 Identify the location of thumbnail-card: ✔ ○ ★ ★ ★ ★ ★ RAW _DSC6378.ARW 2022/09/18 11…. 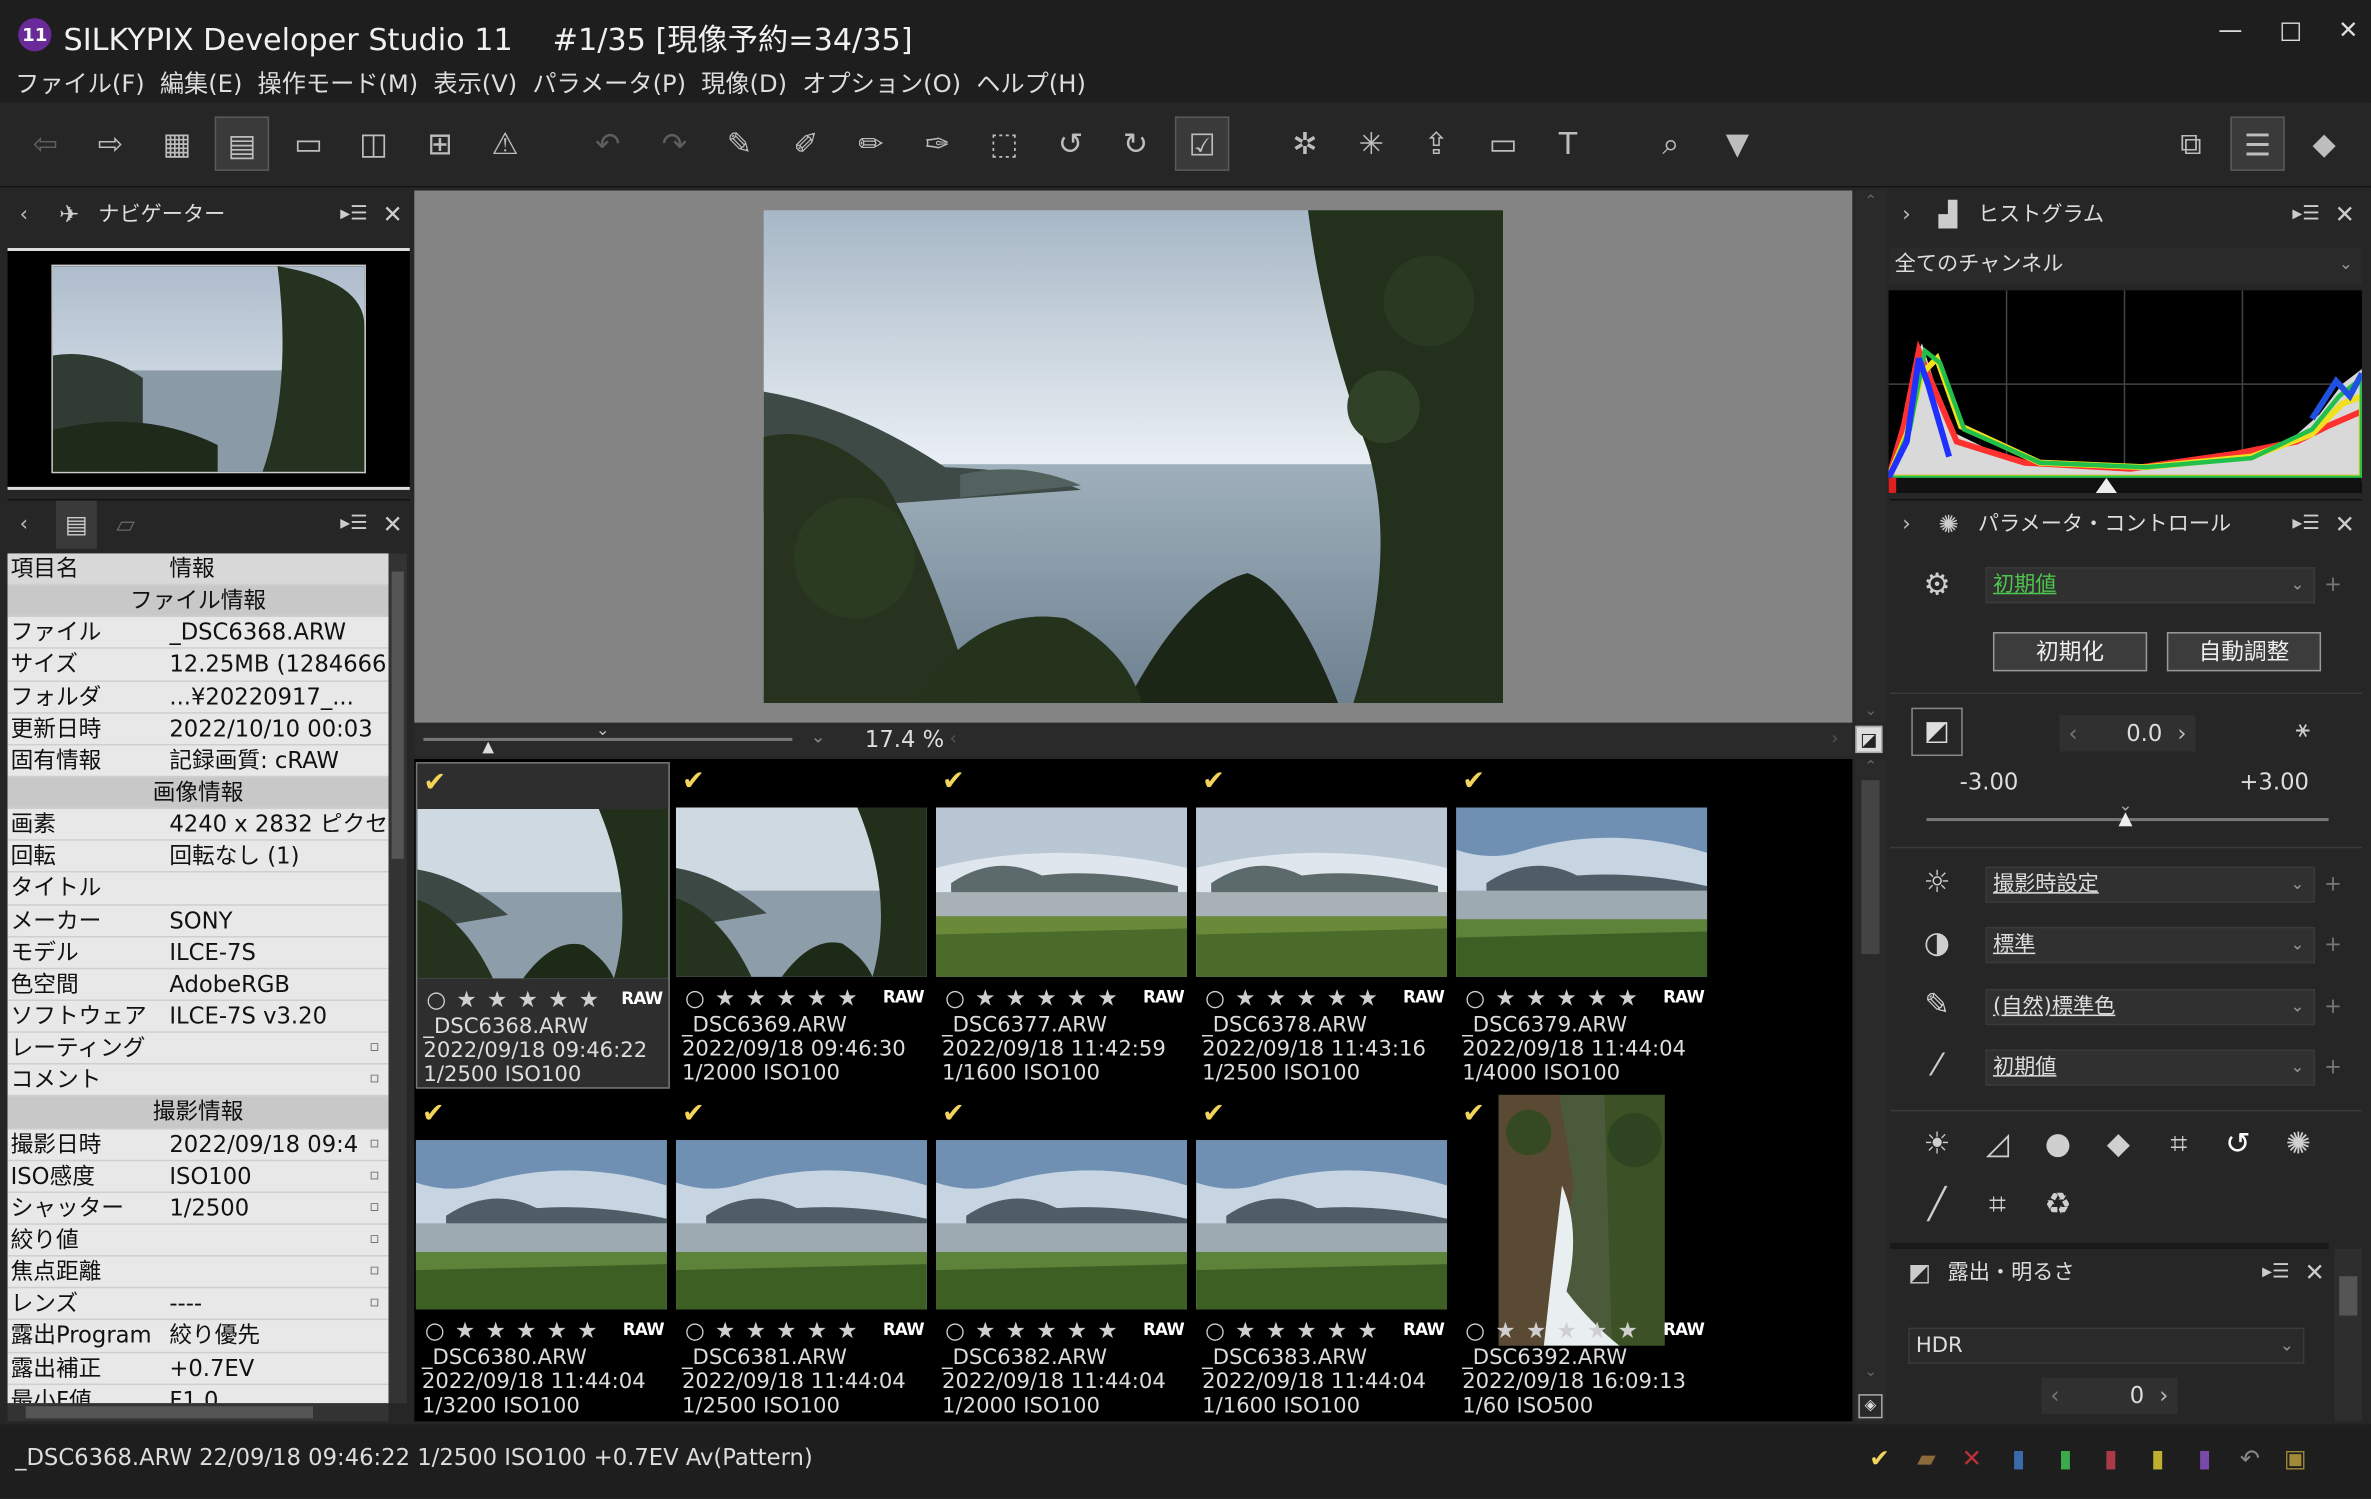
(1323, 925).